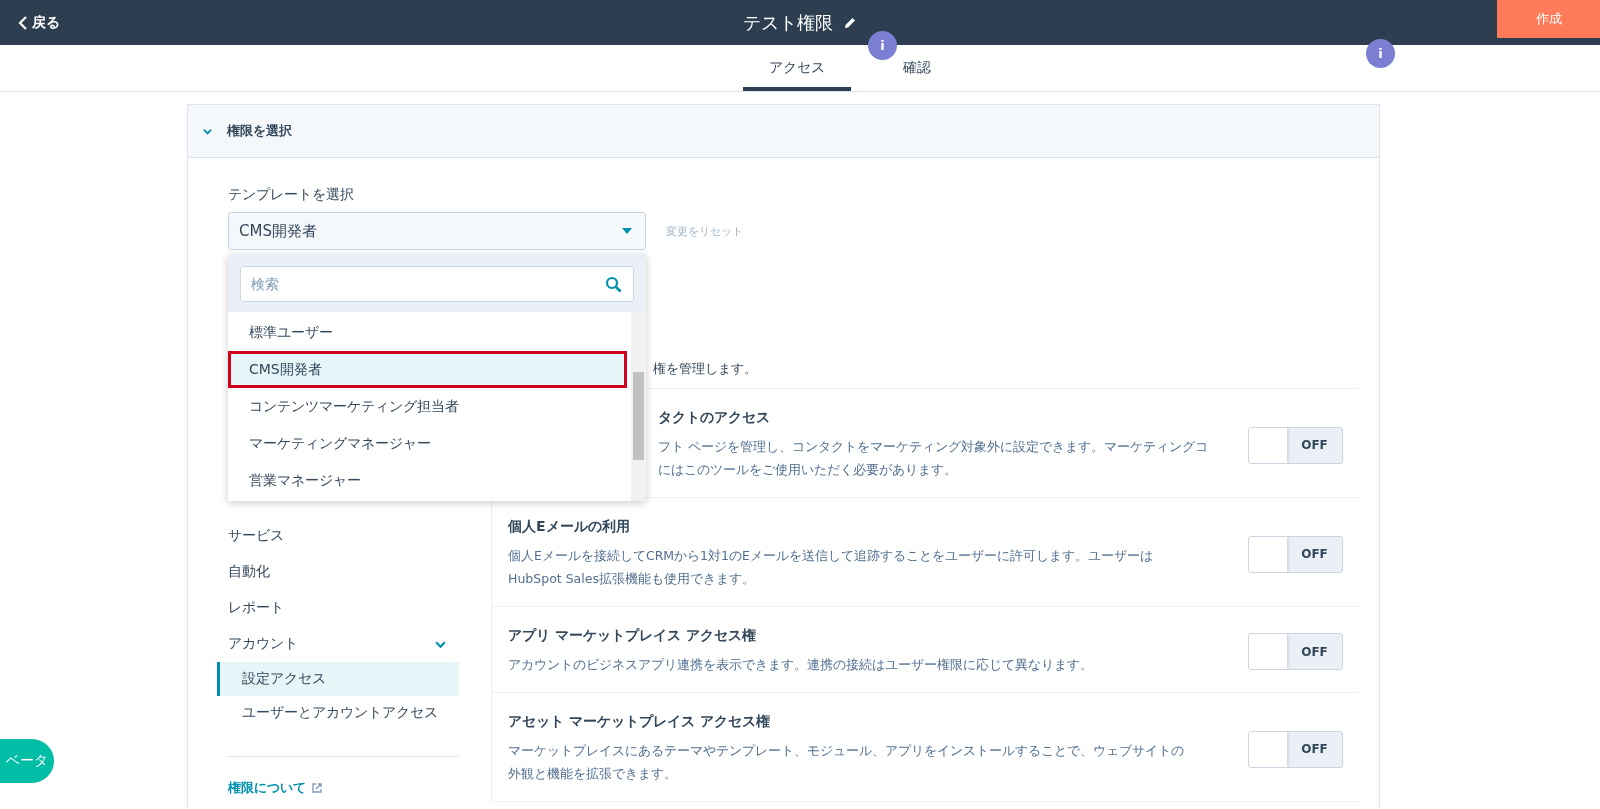 The width and height of the screenshot is (1600, 809). Describe the element at coordinates (714, 418) in the screenshot. I see `permission-title: タクトのアクセス` at that location.